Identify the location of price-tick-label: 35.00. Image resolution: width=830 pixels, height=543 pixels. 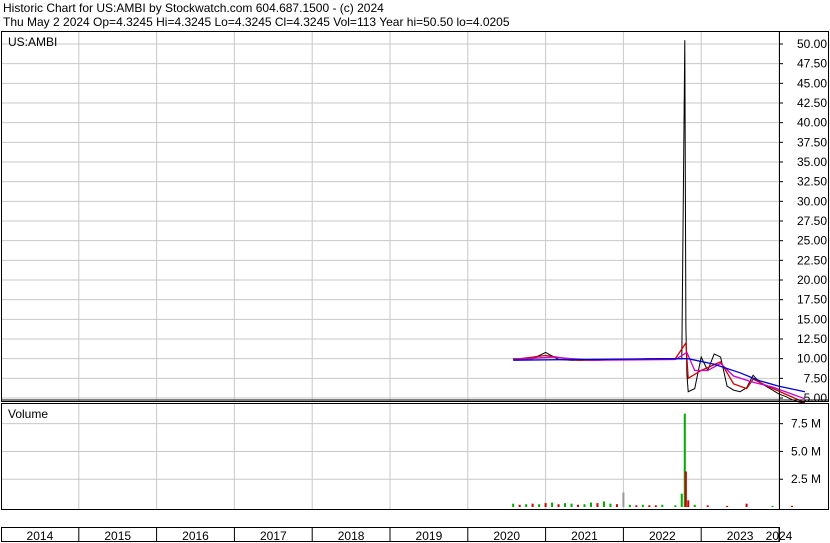
(812, 162).